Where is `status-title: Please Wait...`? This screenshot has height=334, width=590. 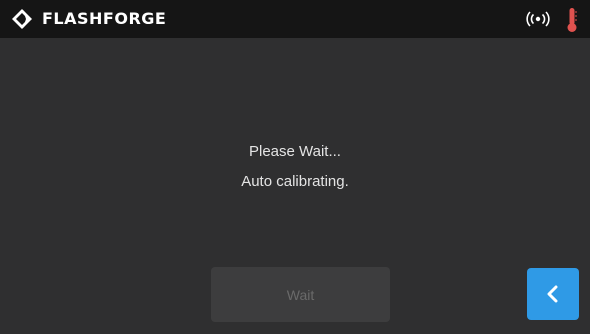 status-title: Please Wait... is located at coordinates (295, 151).